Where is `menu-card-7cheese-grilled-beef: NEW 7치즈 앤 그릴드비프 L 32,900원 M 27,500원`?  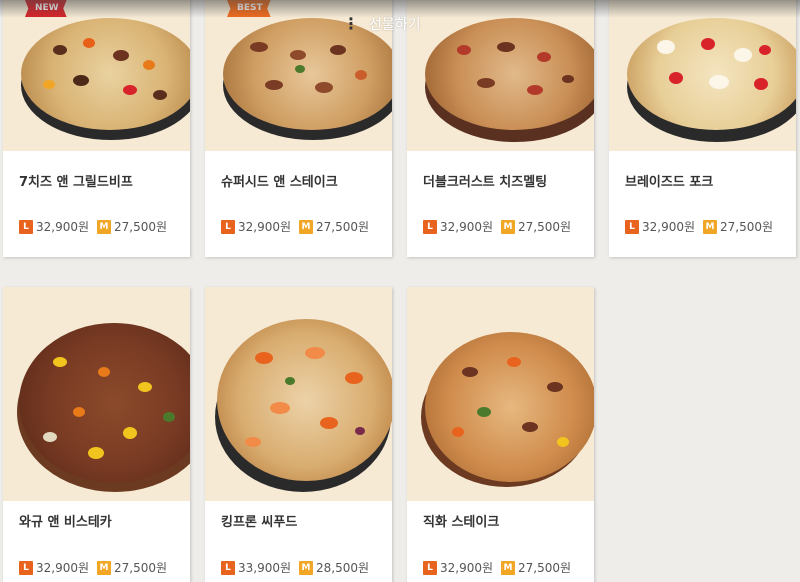
menu-card-7cheese-grilled-beef: NEW 7치즈 앤 그릴드비프 L 32,900원 M 27,500원 is located at coordinates (96, 128).